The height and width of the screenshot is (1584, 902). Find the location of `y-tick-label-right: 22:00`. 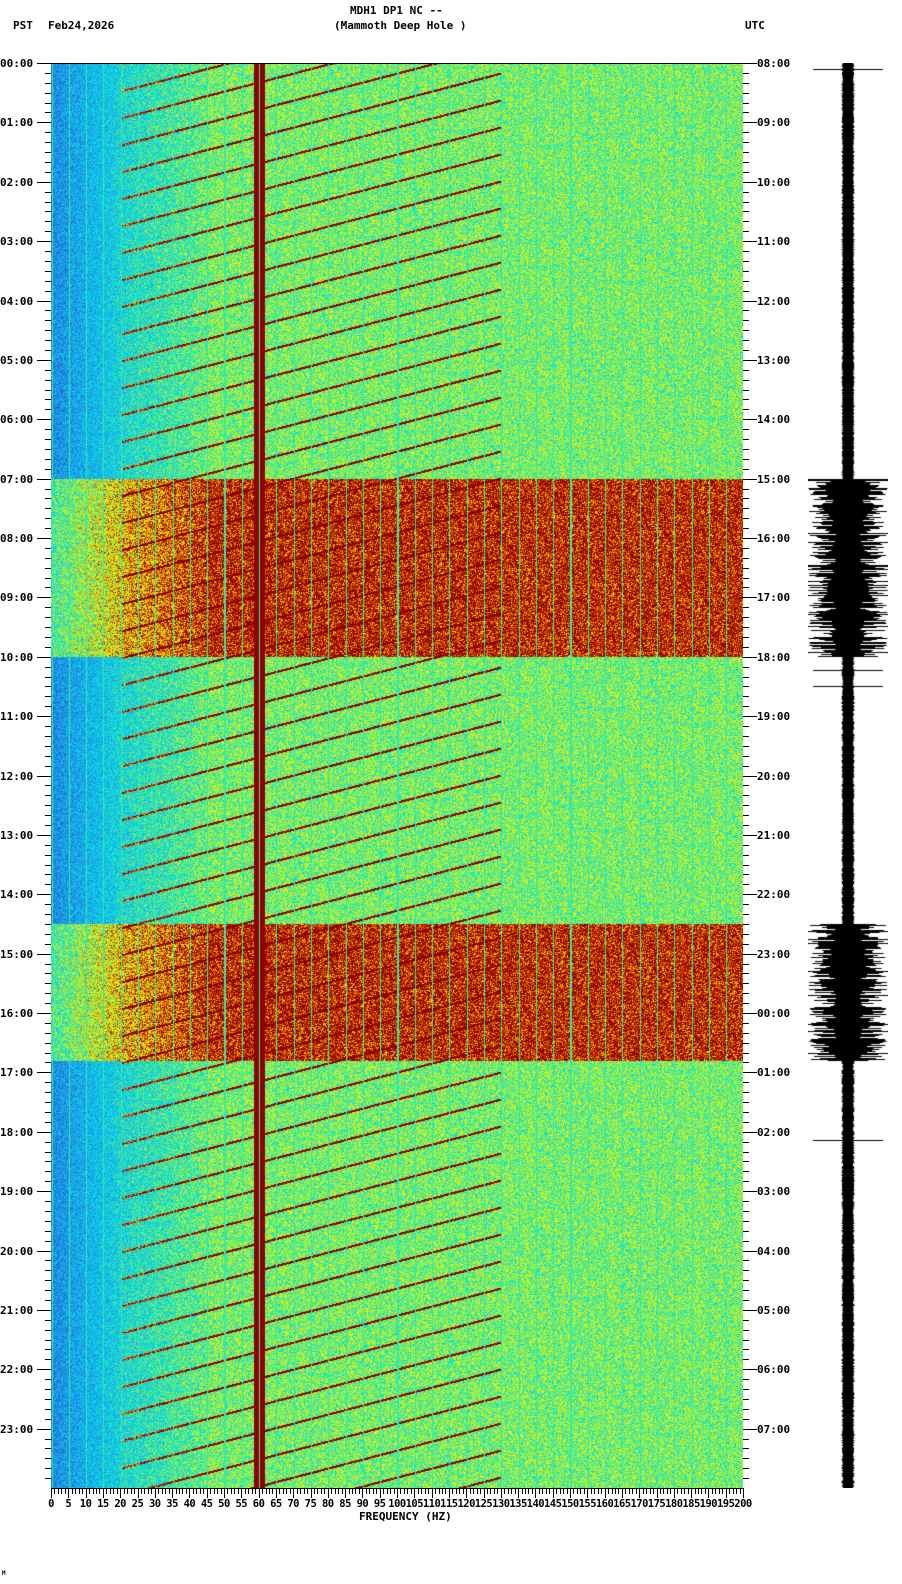

y-tick-label-right: 22:00 is located at coordinates (774, 895).